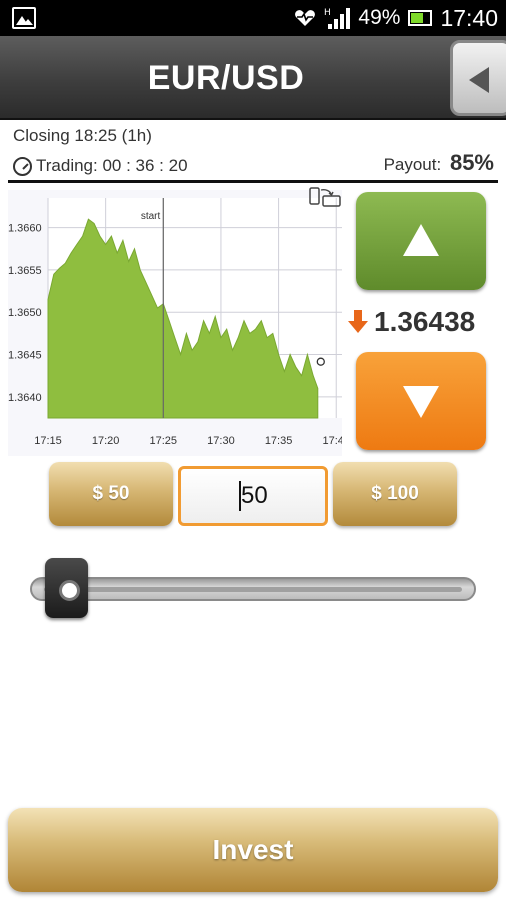 The width and height of the screenshot is (506, 900). I want to click on trading-timer: Trading: 00 : 36 : 20, so click(100, 166).